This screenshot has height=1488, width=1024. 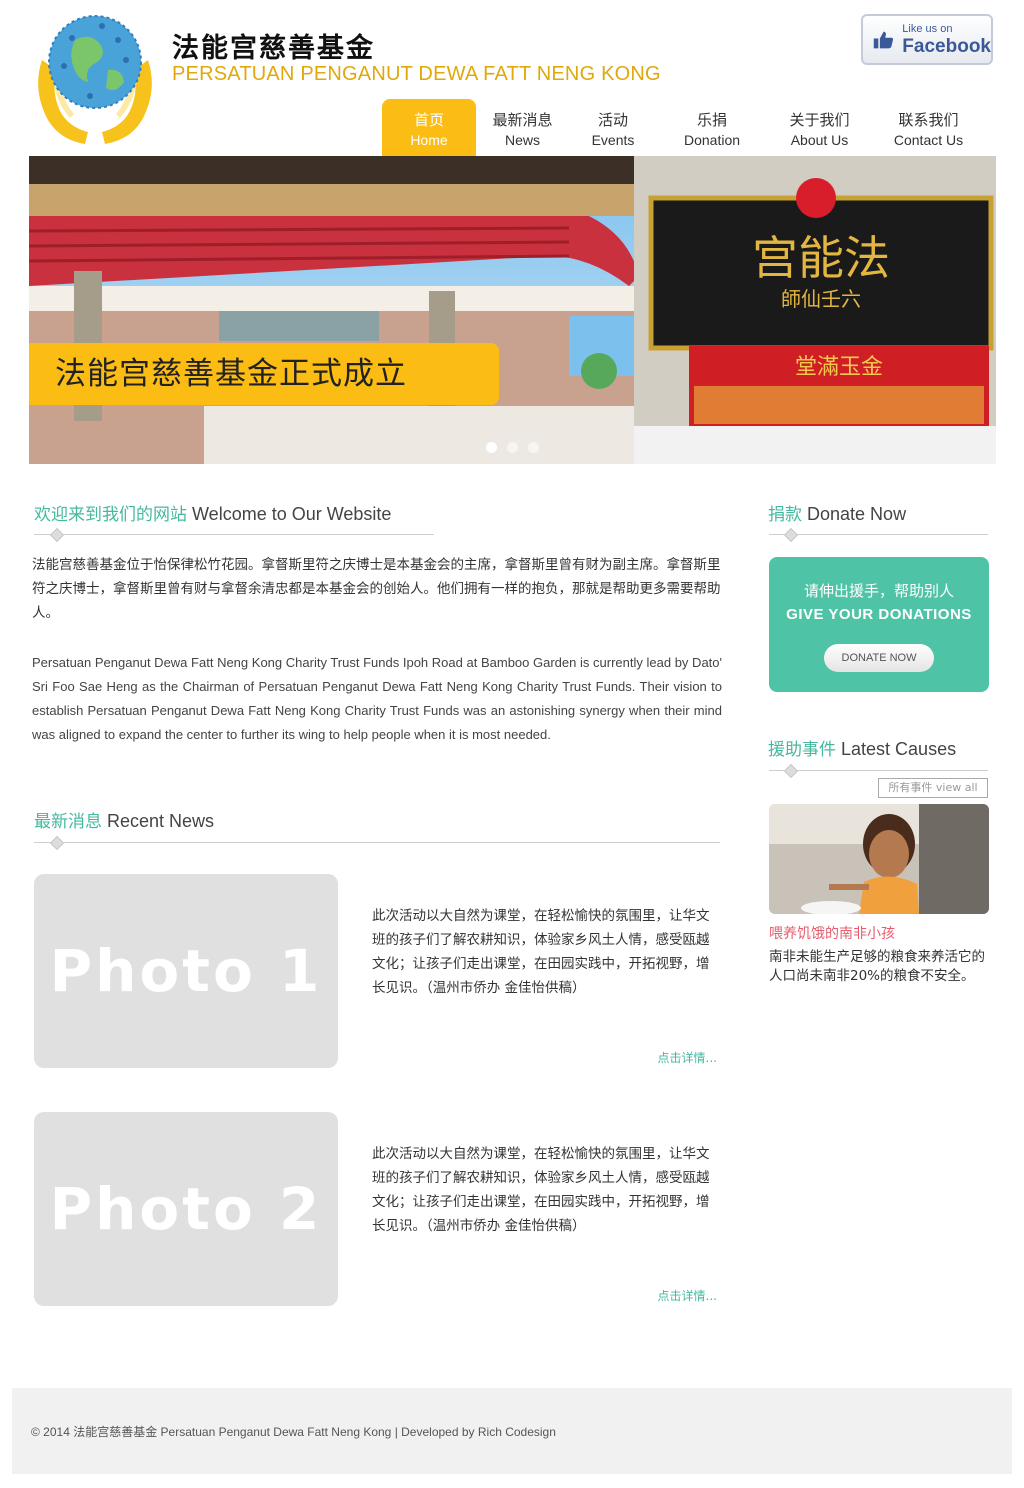 I want to click on donate-now-button: DONATE NOW, so click(x=879, y=658).